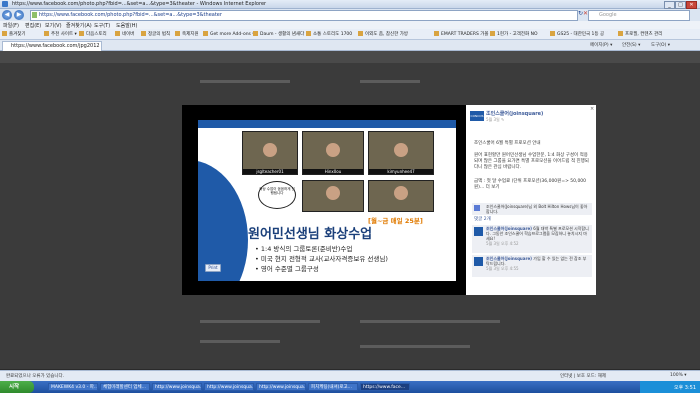  What do you see at coordinates (304, 249) in the screenshot?
I see `slide-bullet: • 1:4 방식의 그룹토론(준비반)수업` at bounding box center [304, 249].